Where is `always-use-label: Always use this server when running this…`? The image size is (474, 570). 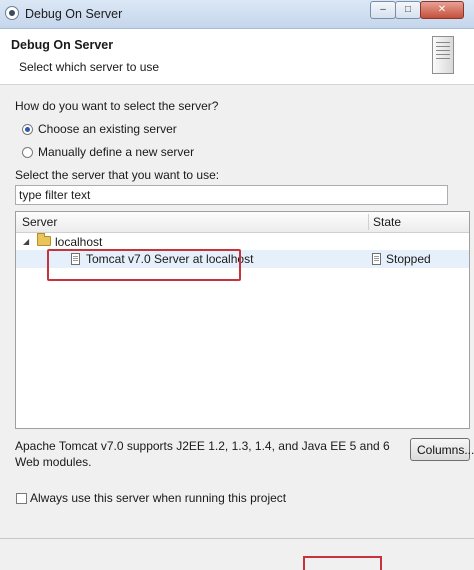
always-use-label: Always use this server when running this… is located at coordinates (158, 498).